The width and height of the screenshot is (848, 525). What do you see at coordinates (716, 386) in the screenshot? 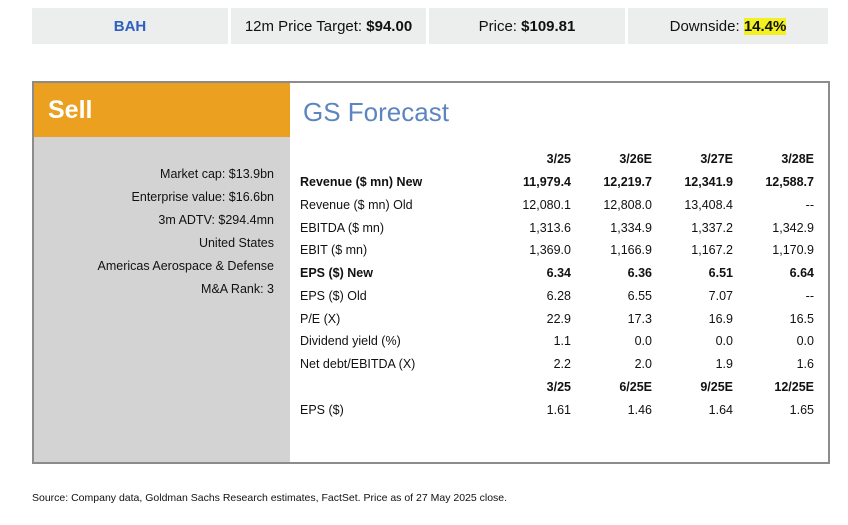
I see `column-header: 9/25E` at bounding box center [716, 386].